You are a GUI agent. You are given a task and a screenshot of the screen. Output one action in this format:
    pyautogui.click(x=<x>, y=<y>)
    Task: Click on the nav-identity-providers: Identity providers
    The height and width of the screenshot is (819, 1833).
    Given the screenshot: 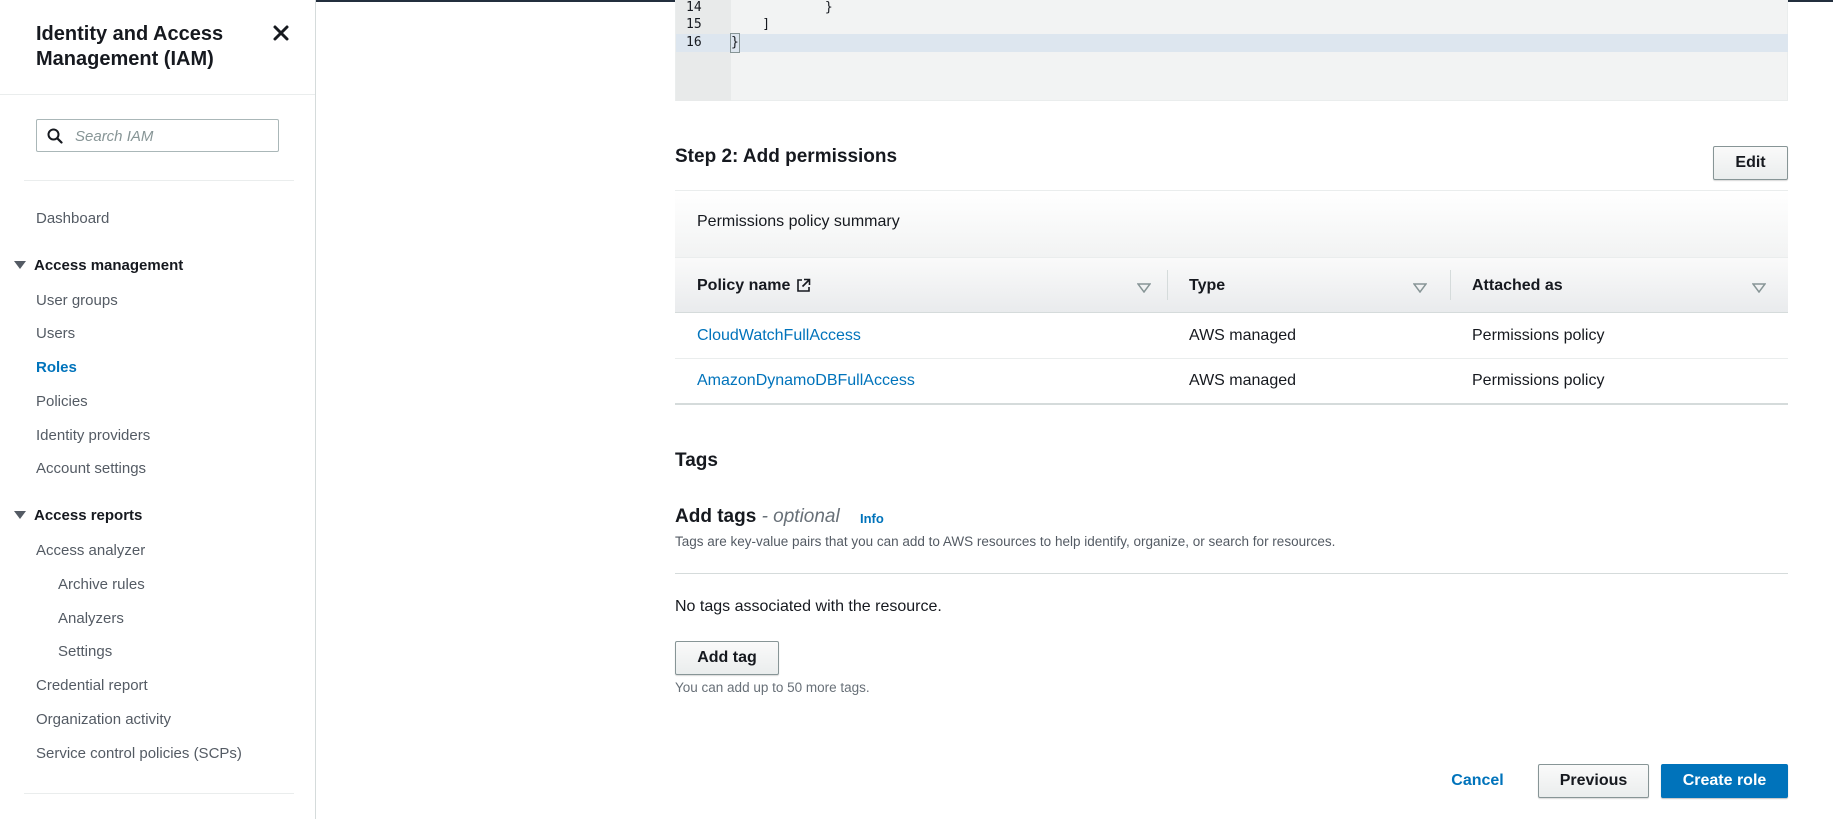 What is the action you would take?
    pyautogui.click(x=93, y=436)
    